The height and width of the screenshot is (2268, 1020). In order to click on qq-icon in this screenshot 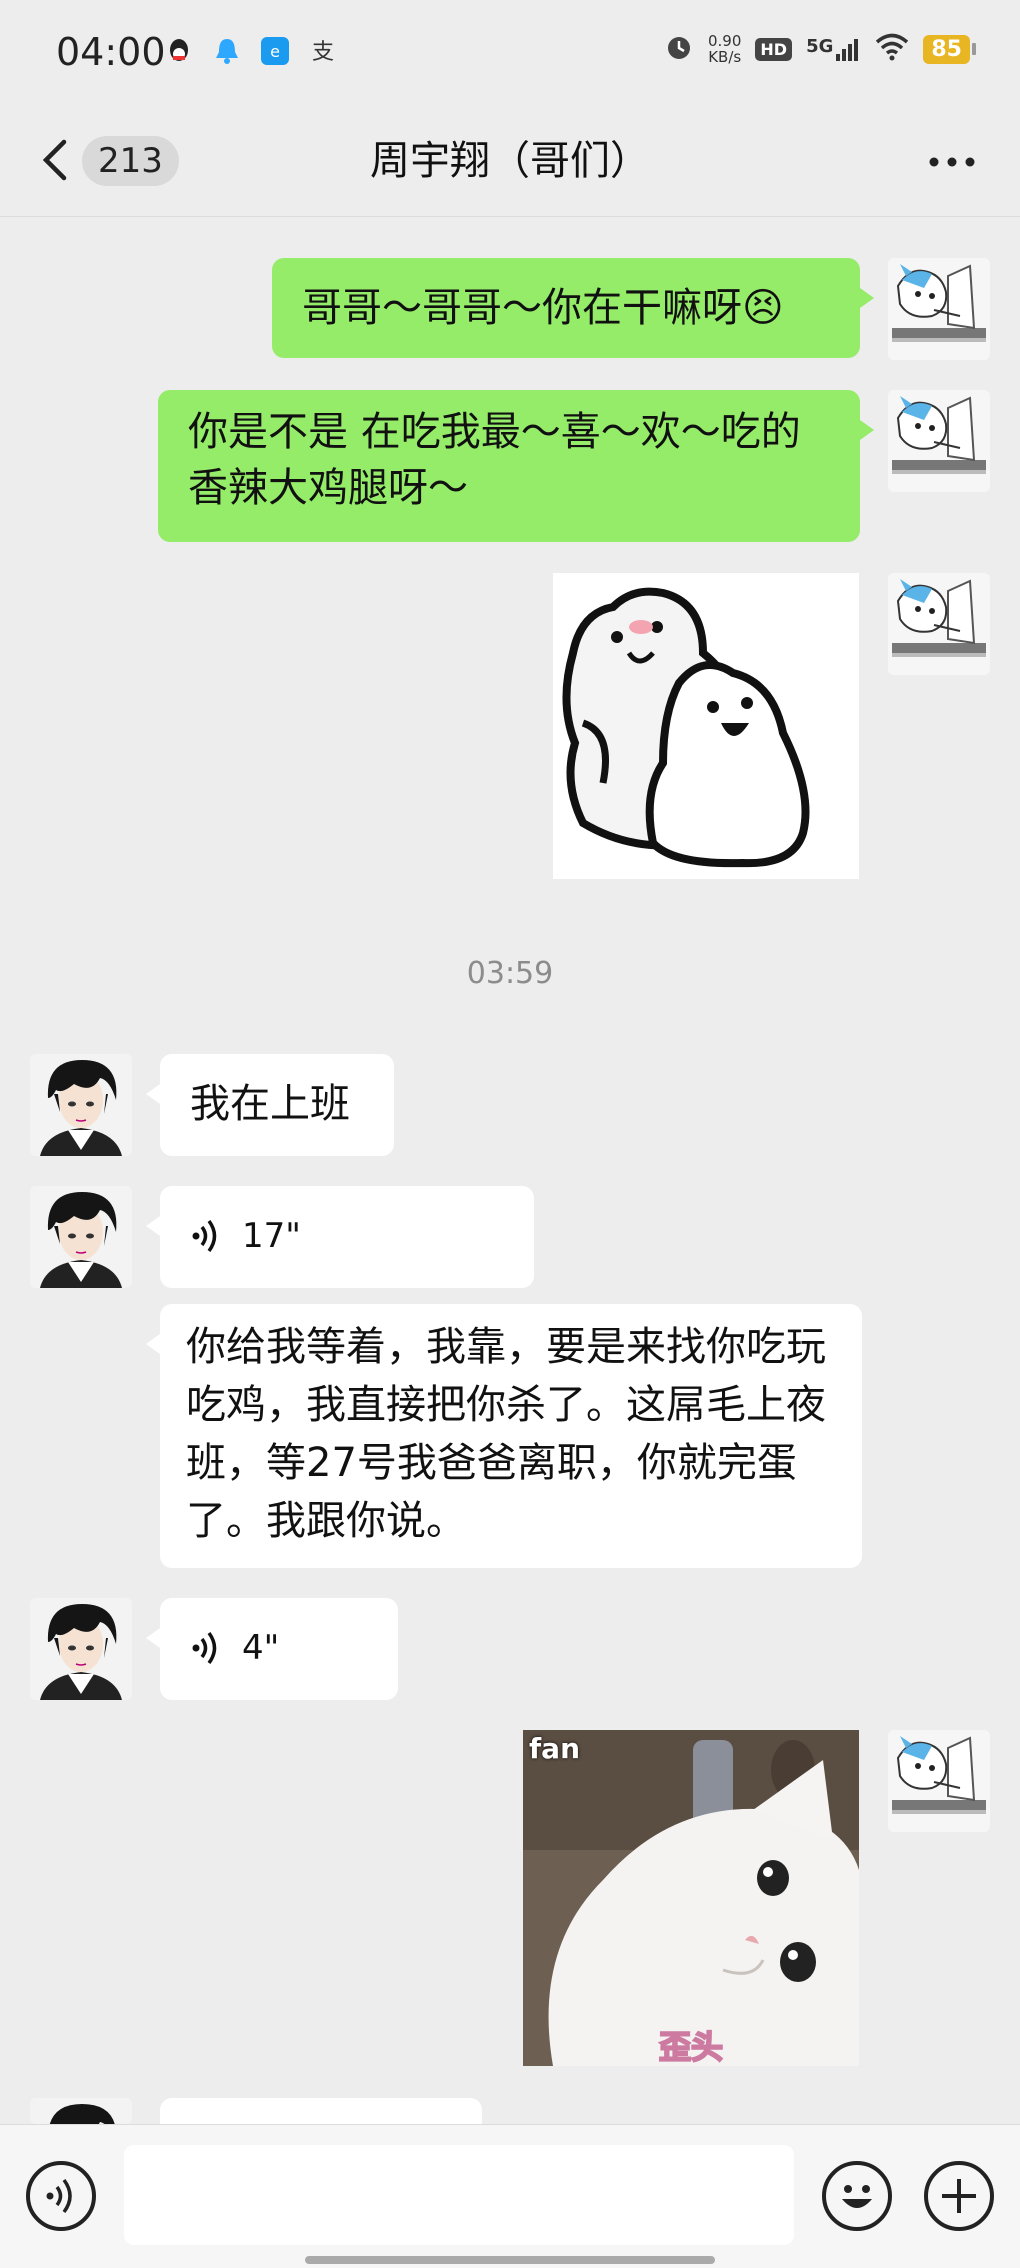, I will do `click(179, 51)`.